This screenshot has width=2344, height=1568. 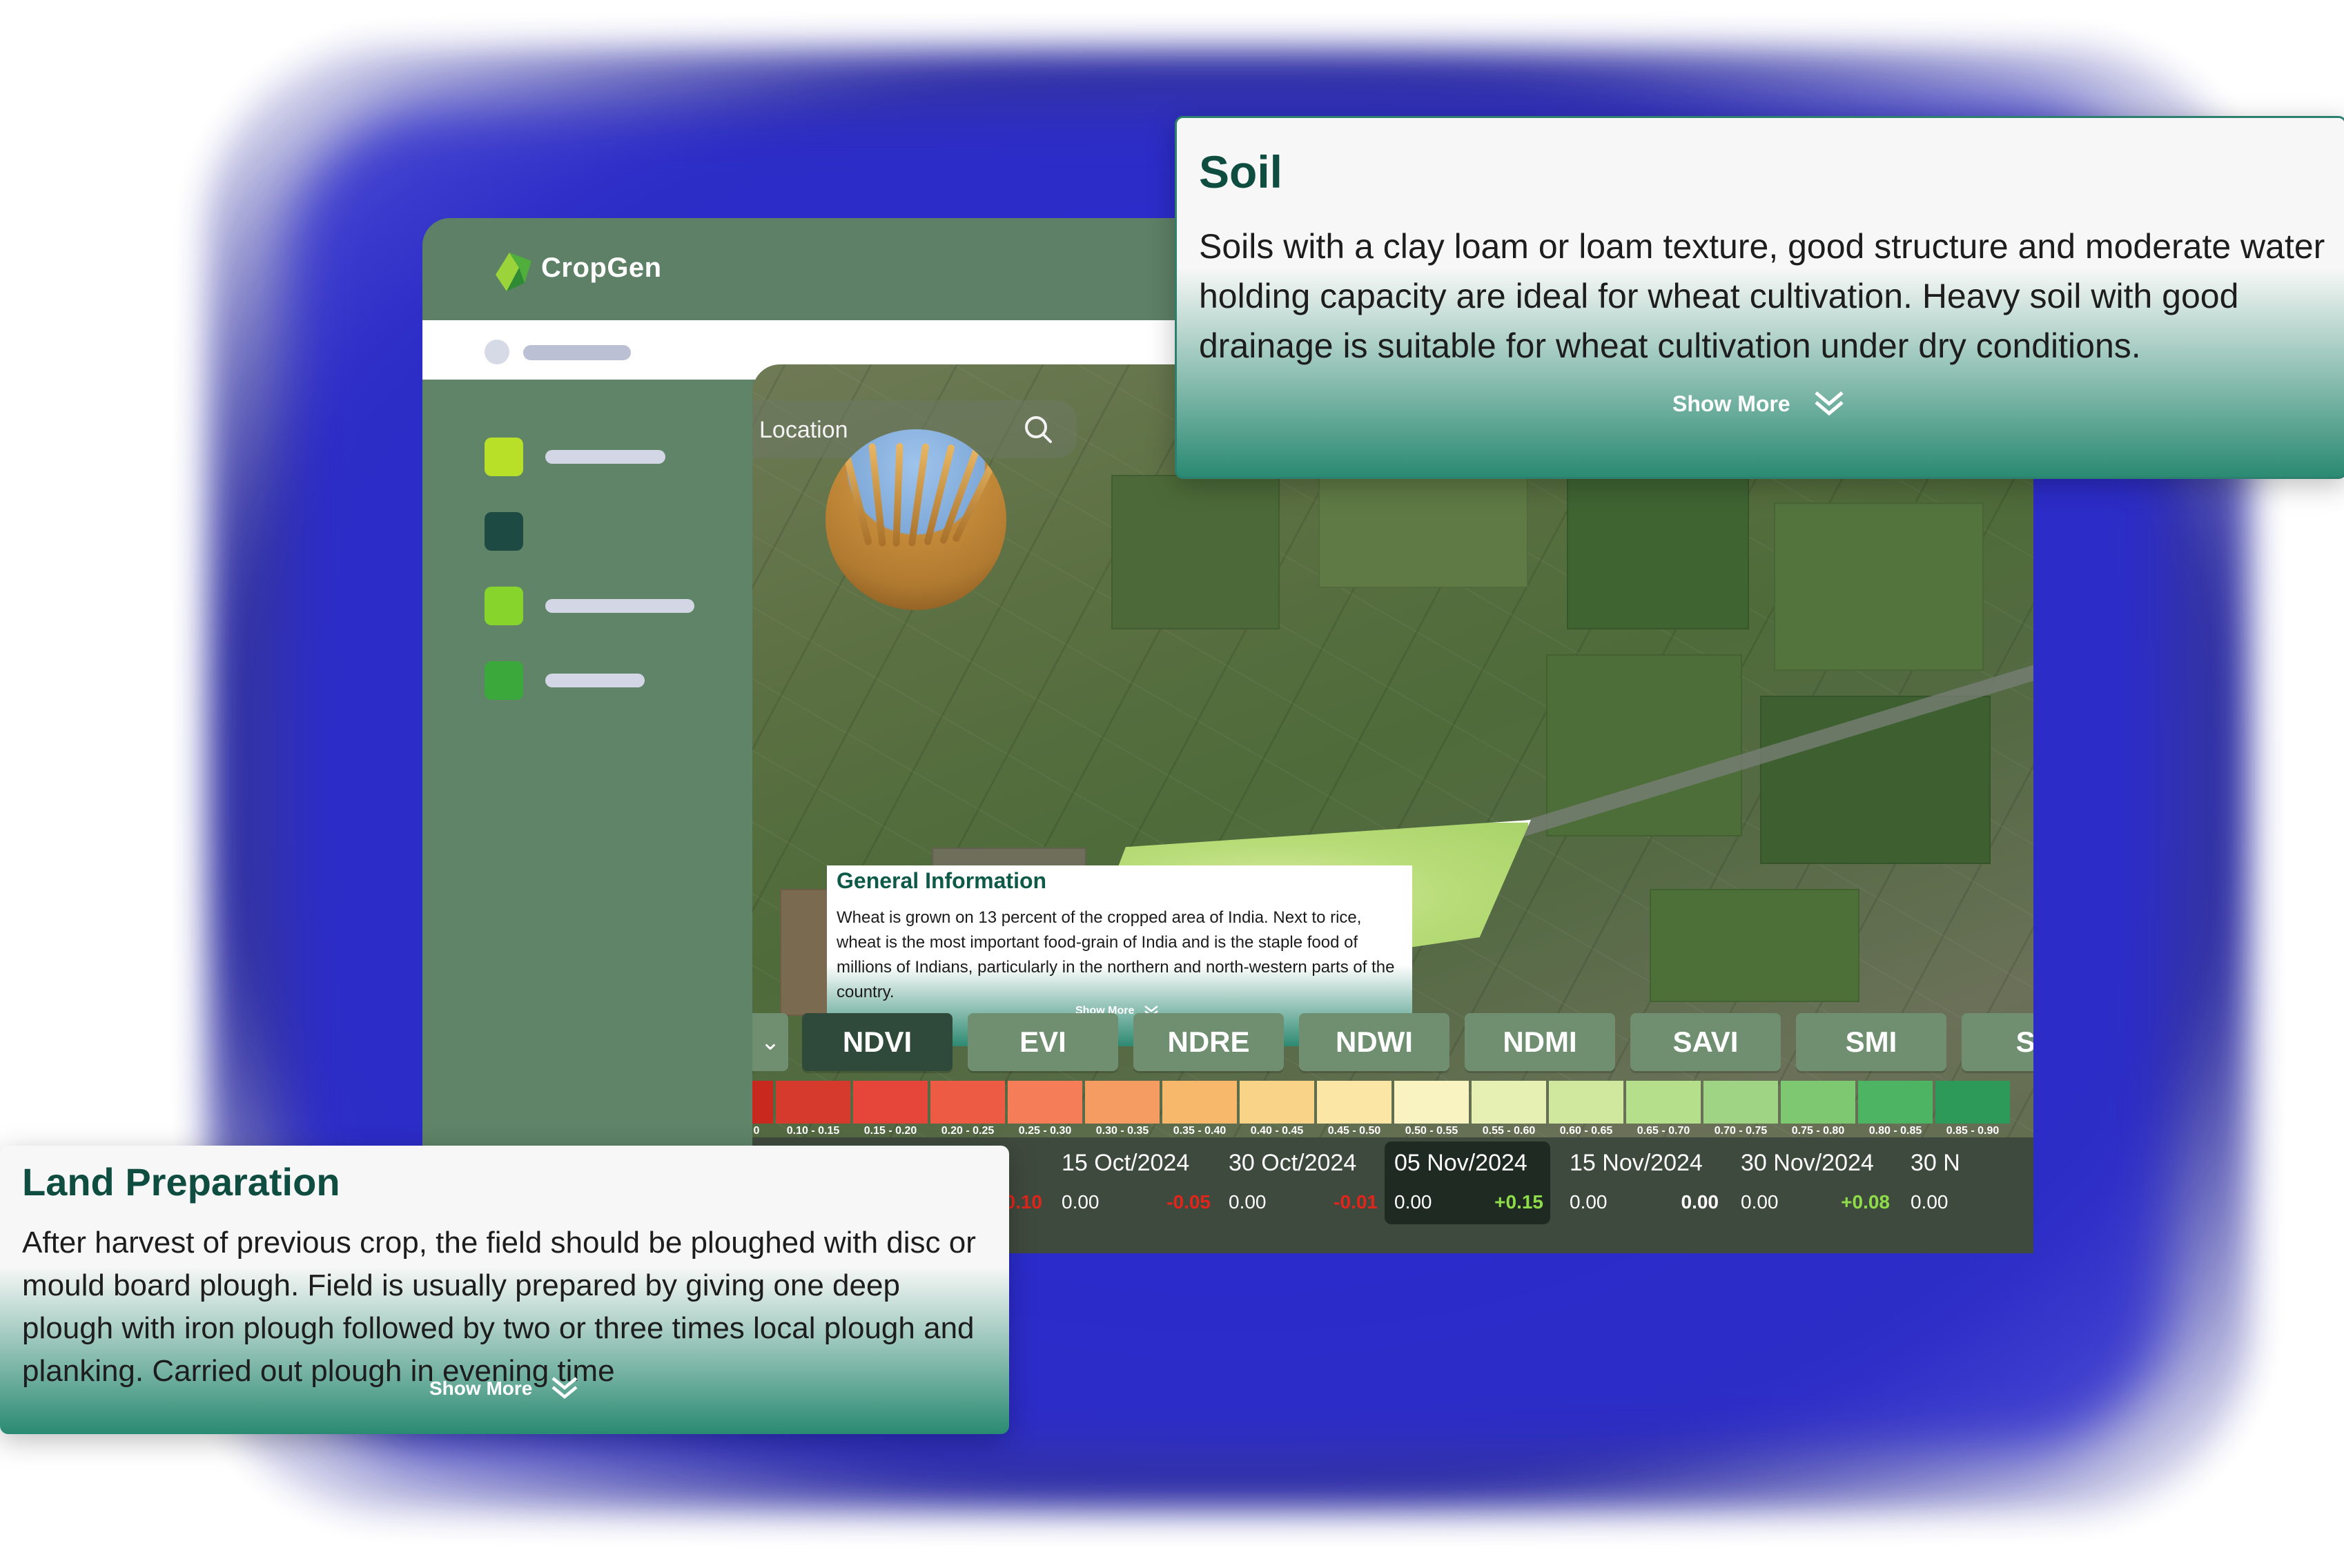 What do you see at coordinates (1293, 1163) in the screenshot?
I see `date-label: 30 Oct/2024` at bounding box center [1293, 1163].